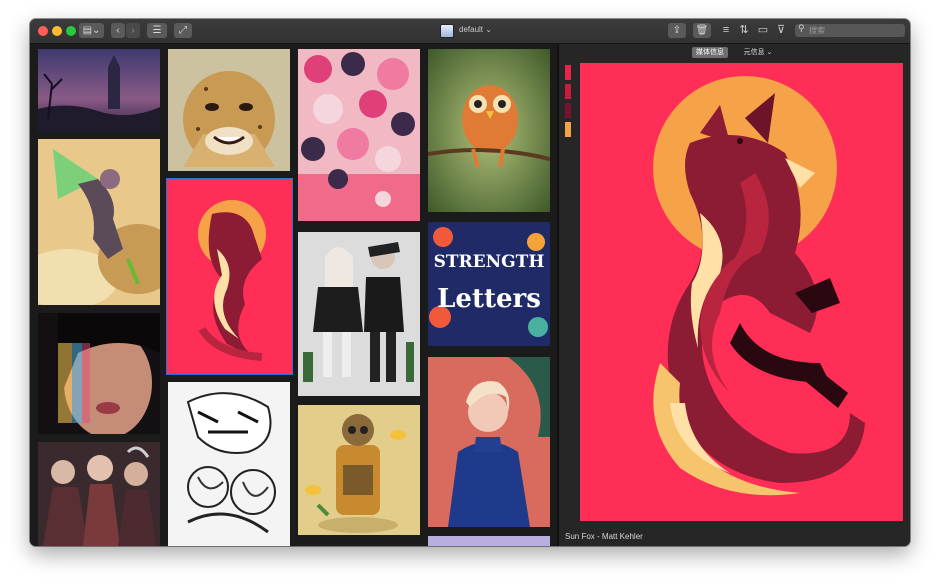 The height and width of the screenshot is (587, 941). I want to click on list-menu-button: ☰, so click(157, 30).